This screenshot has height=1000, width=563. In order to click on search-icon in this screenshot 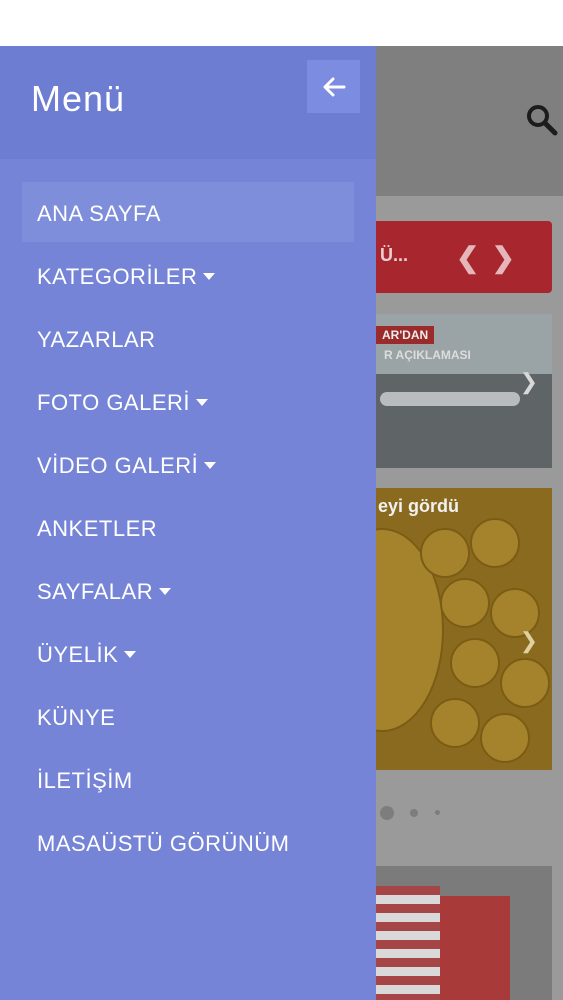, I will do `click(541, 119)`.